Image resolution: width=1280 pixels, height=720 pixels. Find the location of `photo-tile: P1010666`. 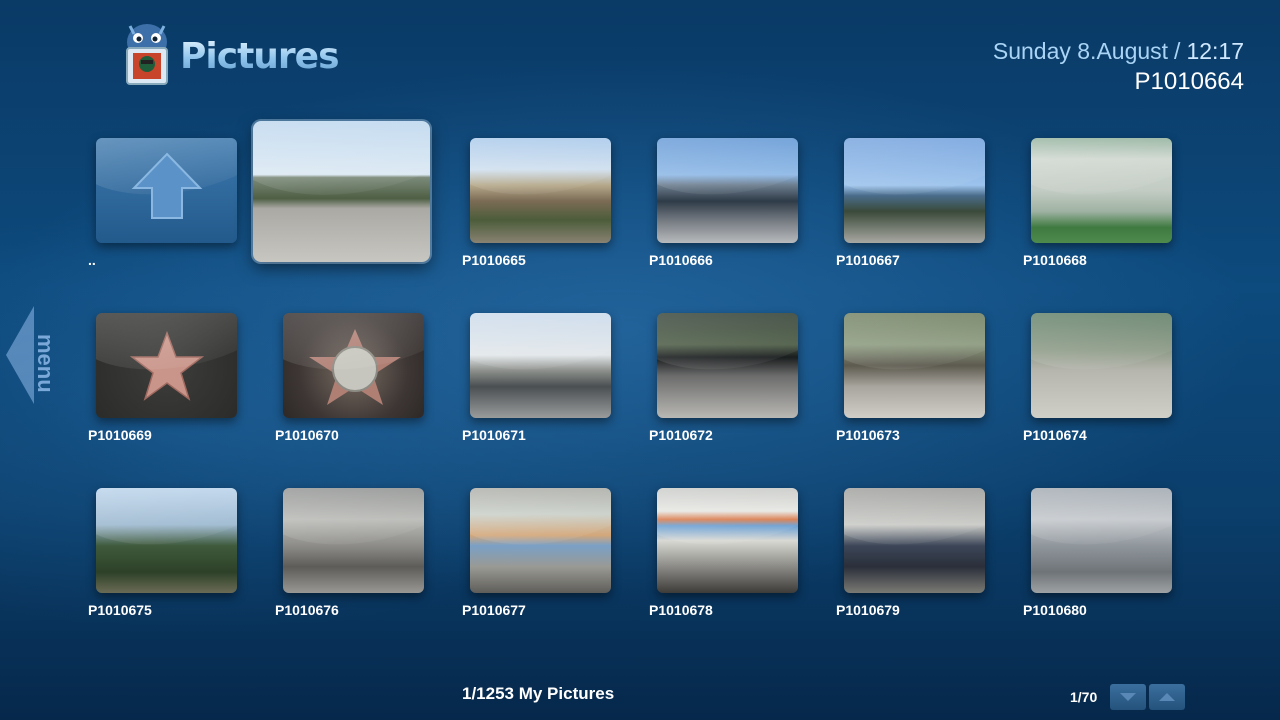

photo-tile: P1010666 is located at coordinates (742, 203).